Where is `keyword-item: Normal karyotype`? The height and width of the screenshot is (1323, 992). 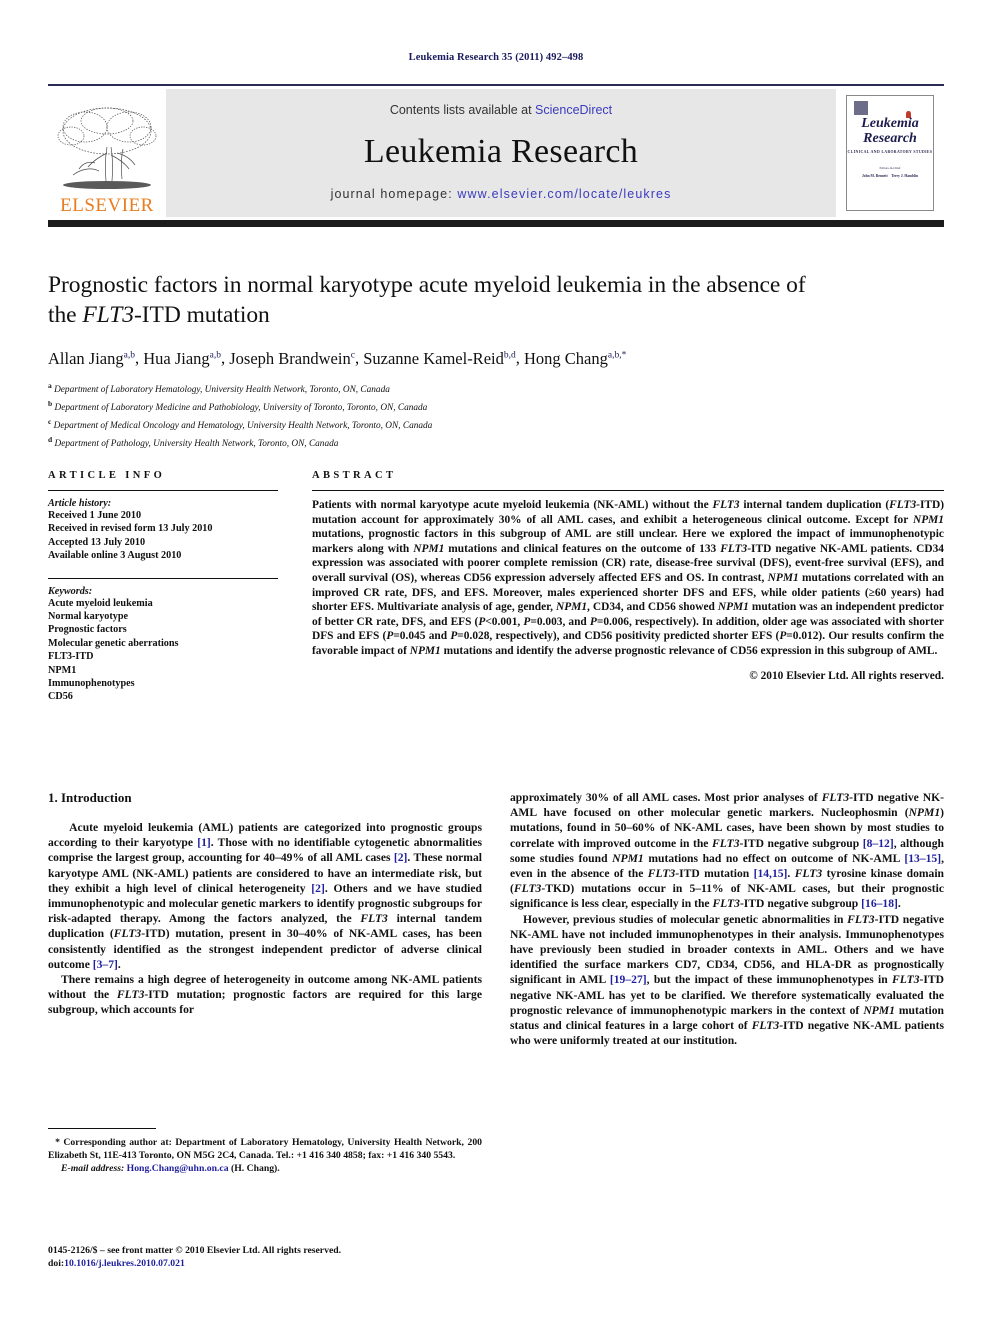
keyword-item: Normal karyotype is located at coordinates (88, 617).